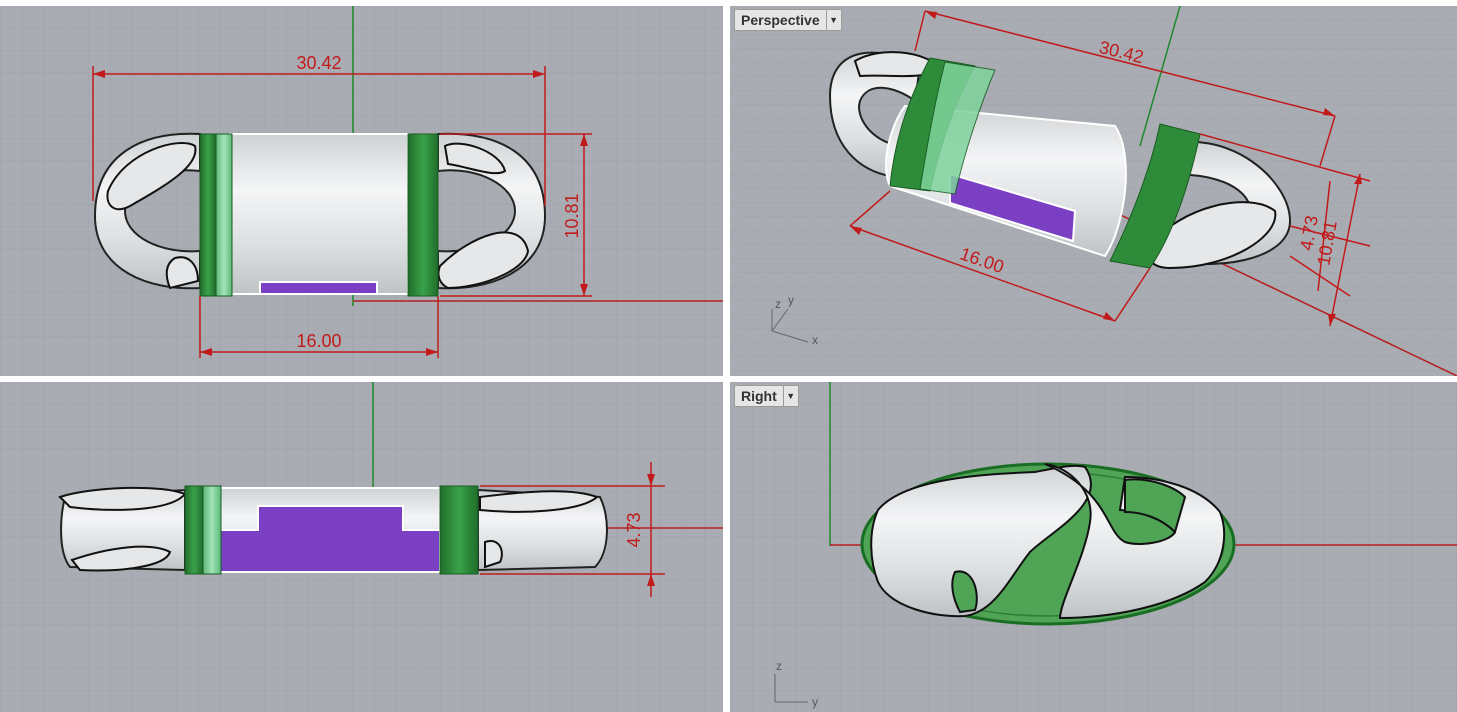 This screenshot has width=1457, height=712. What do you see at coordinates (319, 214) in the screenshot?
I see `cylinder-body` at bounding box center [319, 214].